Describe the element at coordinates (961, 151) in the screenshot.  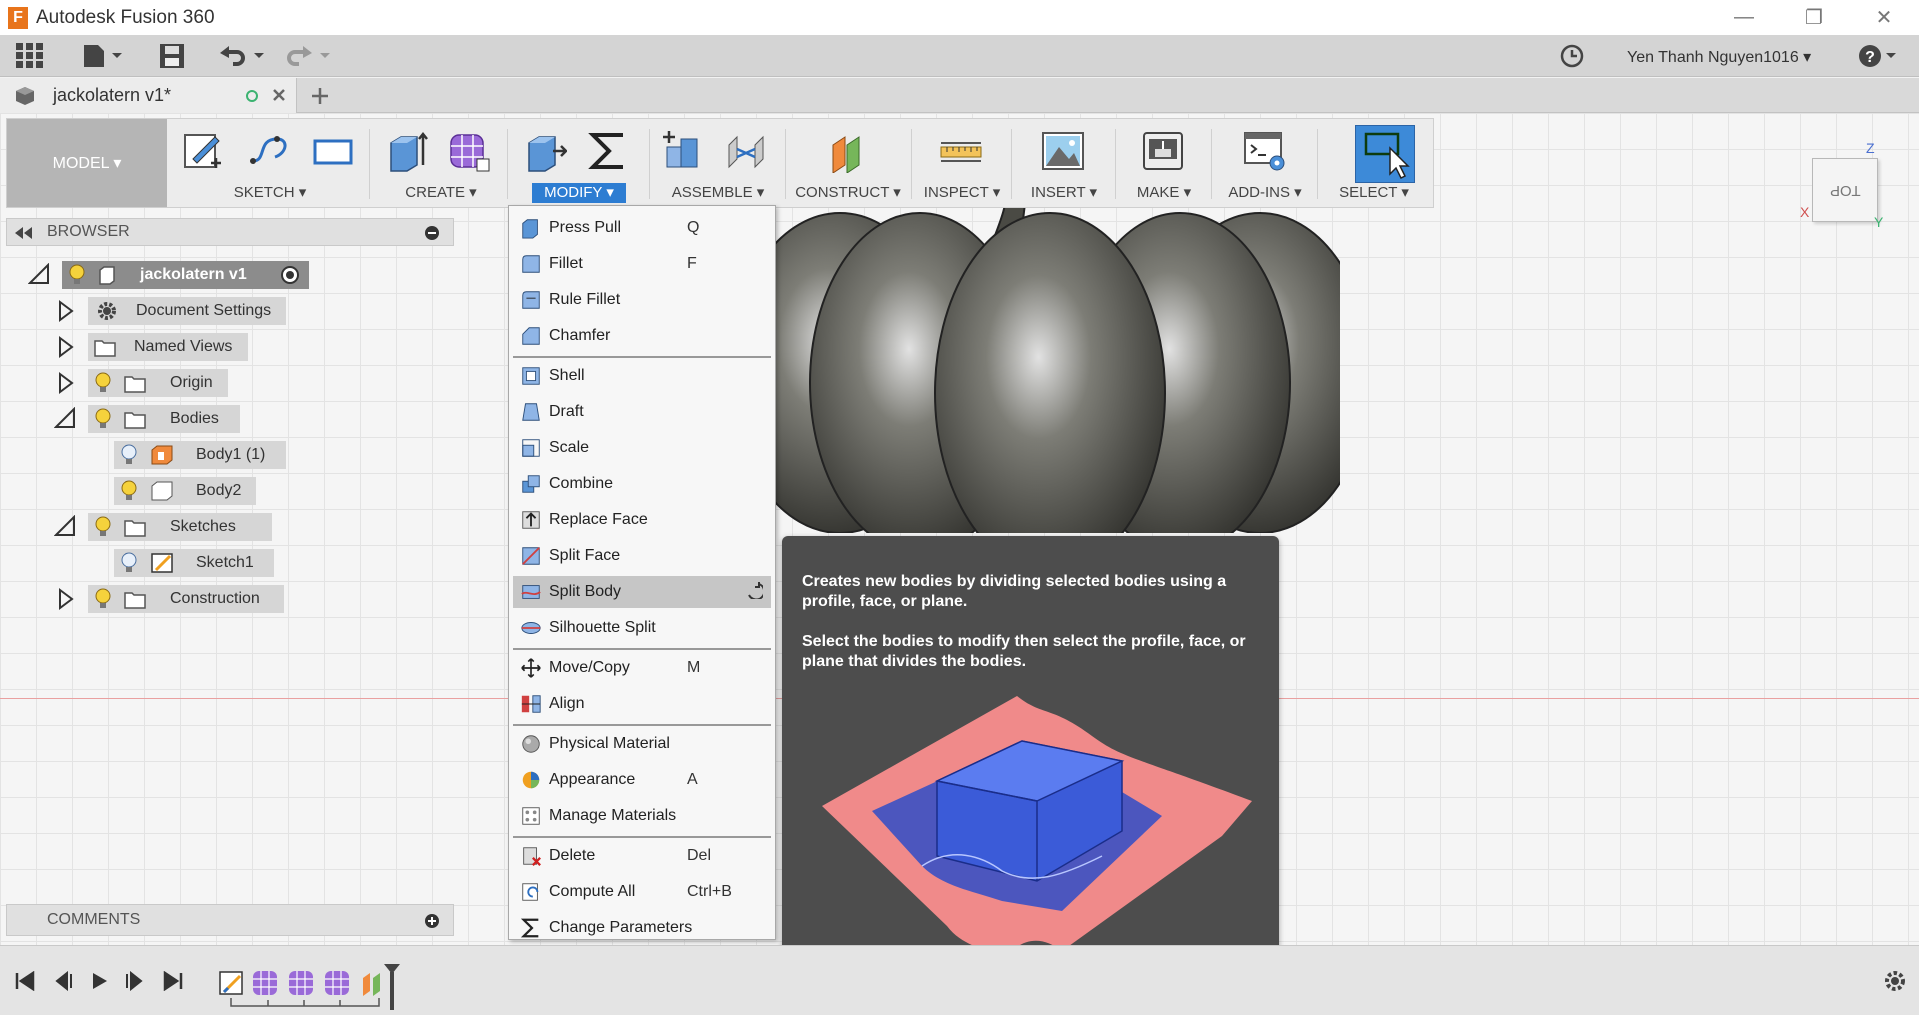
I see `measure-icon` at that location.